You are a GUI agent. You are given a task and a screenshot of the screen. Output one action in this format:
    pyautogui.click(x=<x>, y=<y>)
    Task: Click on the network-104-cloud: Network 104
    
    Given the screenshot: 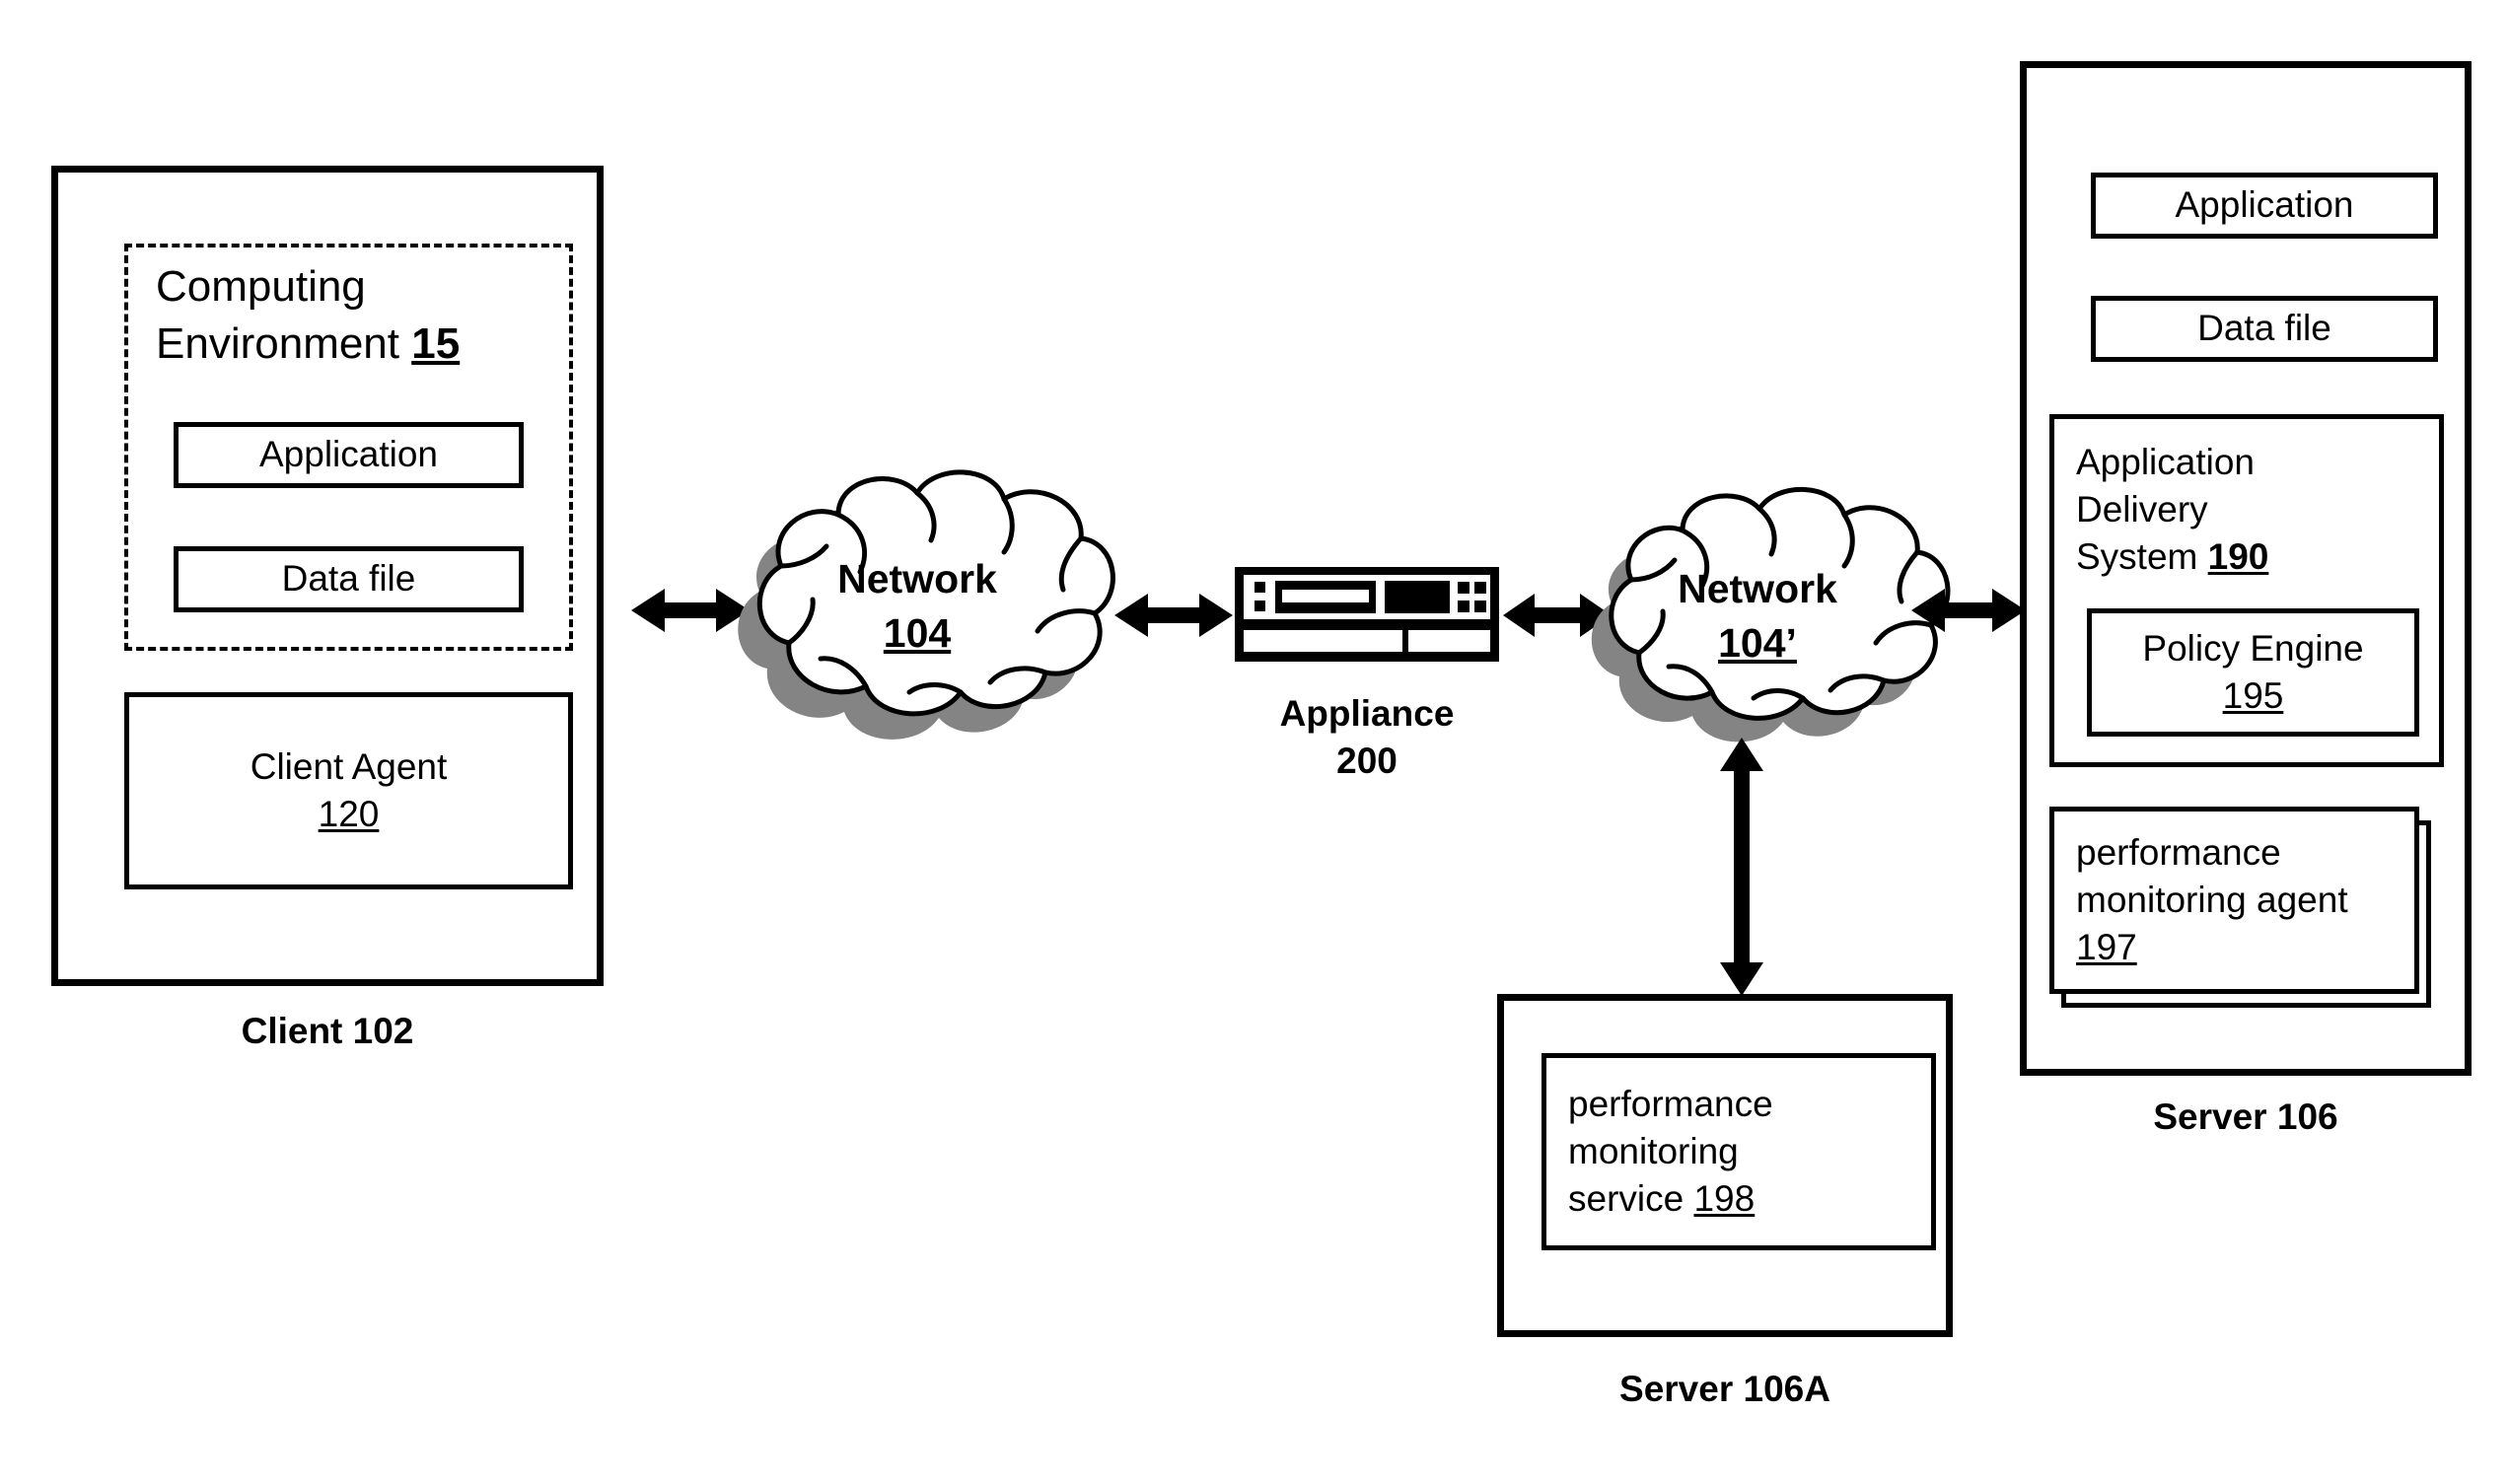 What is the action you would take?
    pyautogui.click(x=917, y=618)
    